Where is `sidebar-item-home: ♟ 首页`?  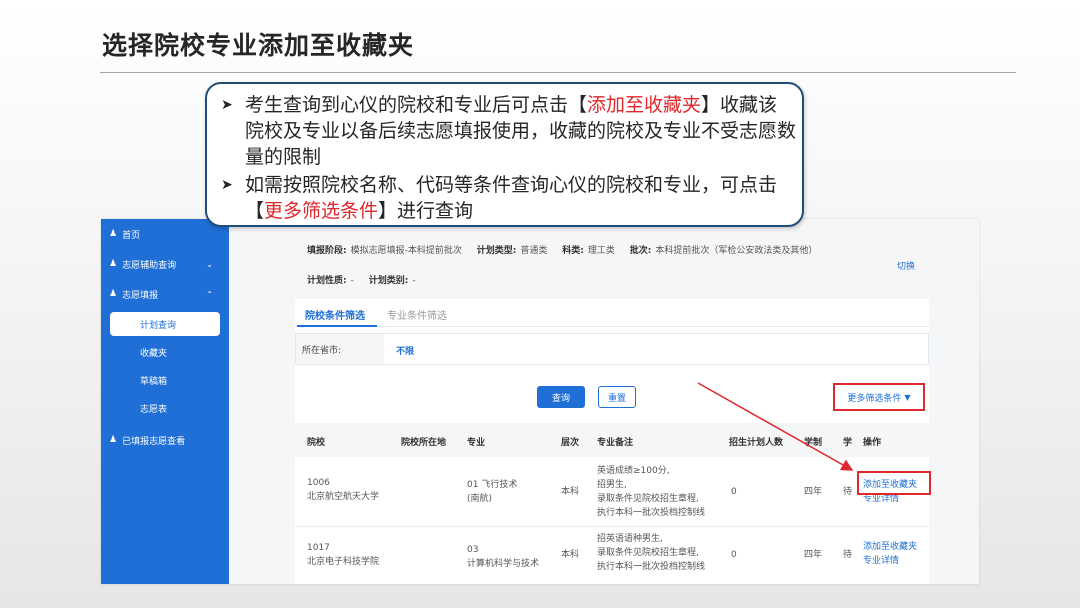
sidebar-item-home: ♟ 首页 is located at coordinates (165, 234).